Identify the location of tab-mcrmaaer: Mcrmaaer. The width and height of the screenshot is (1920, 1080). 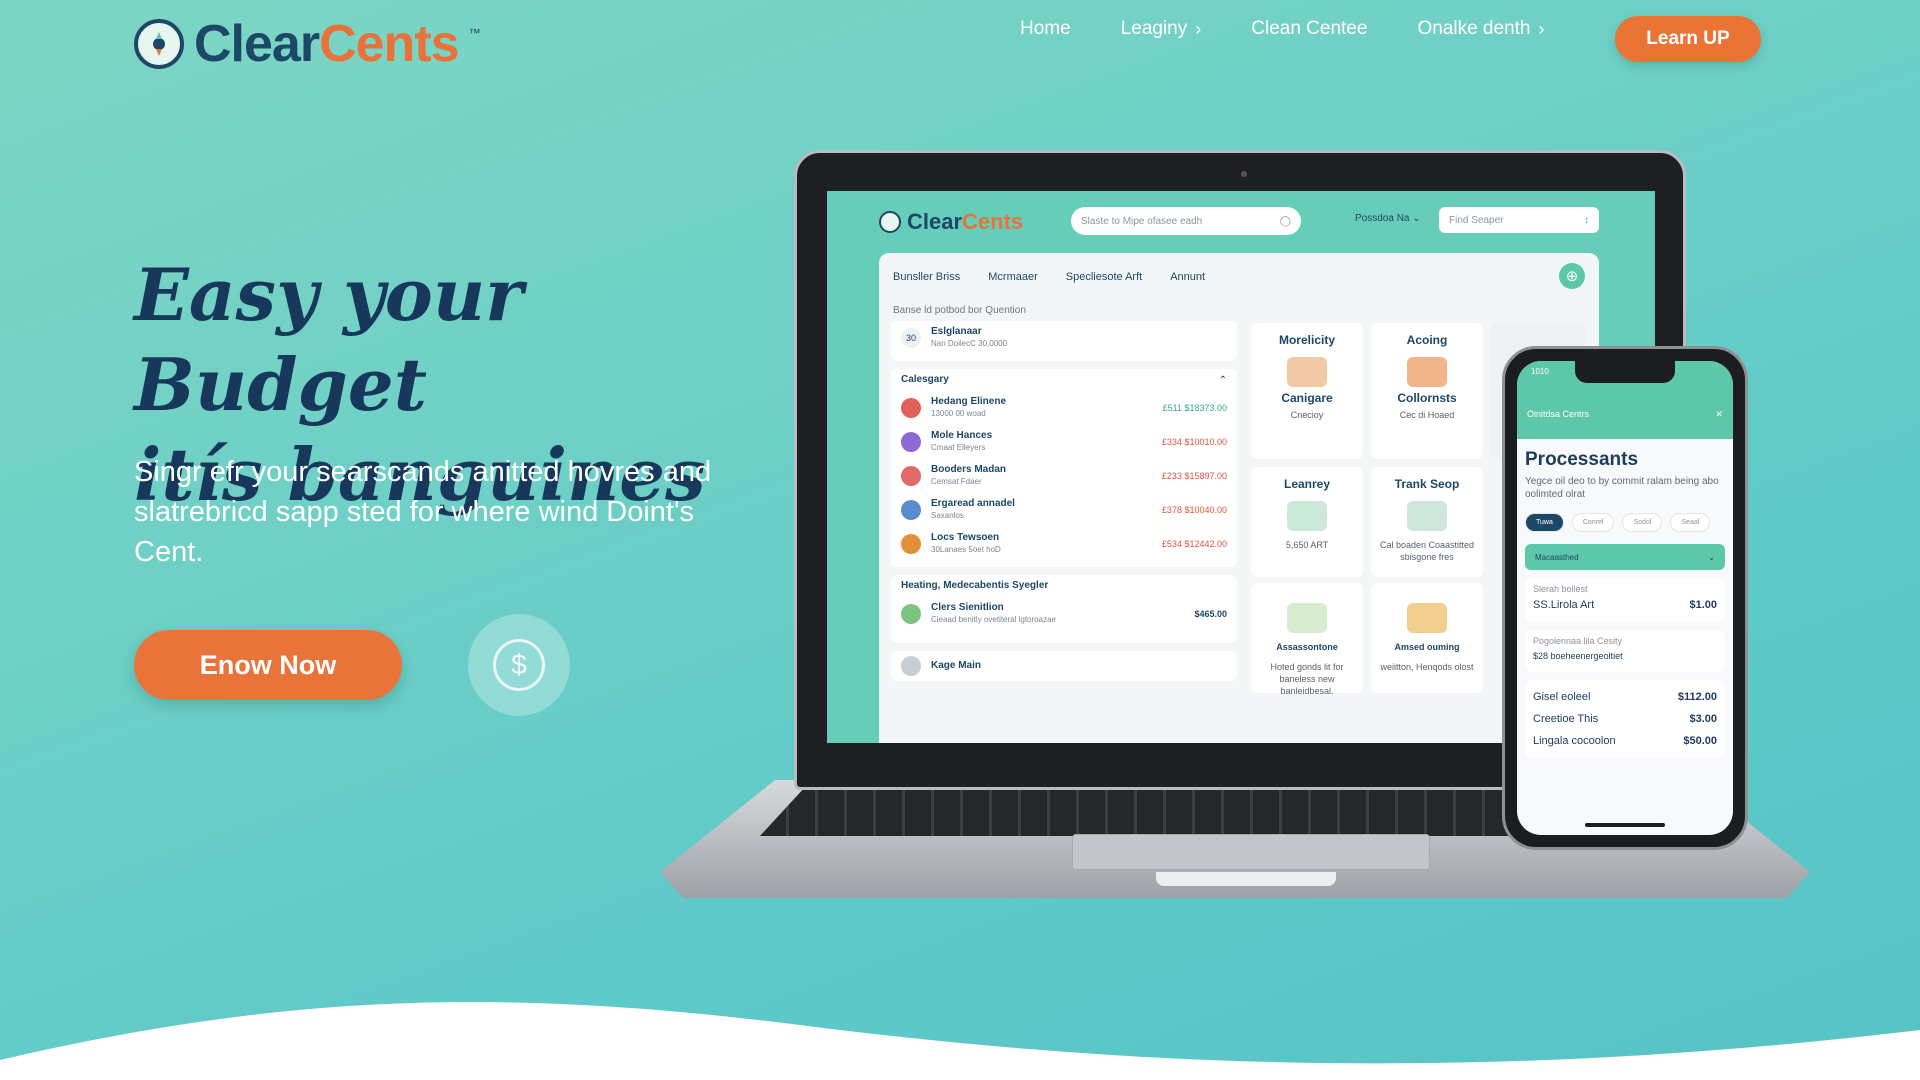
(1013, 277).